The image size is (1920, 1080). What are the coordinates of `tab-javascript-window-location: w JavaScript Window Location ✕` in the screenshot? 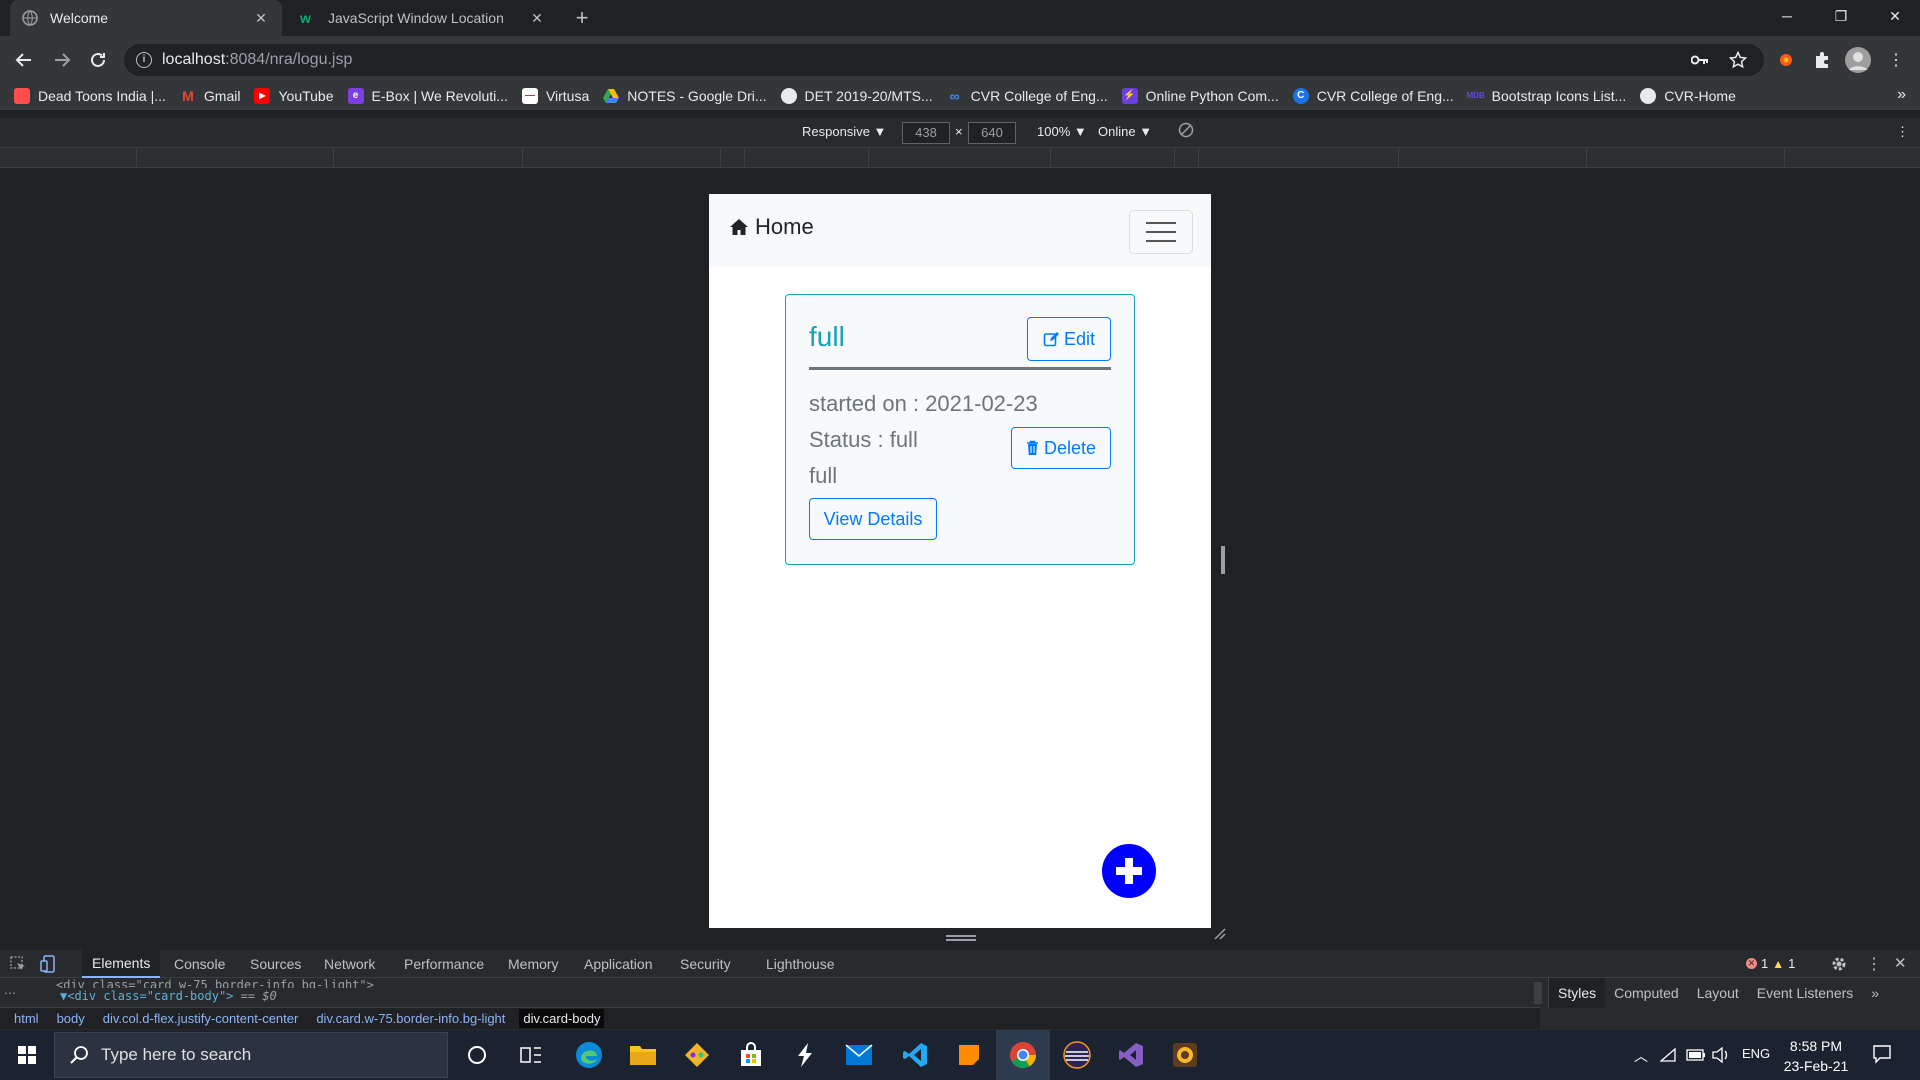 It's located at (423, 18).